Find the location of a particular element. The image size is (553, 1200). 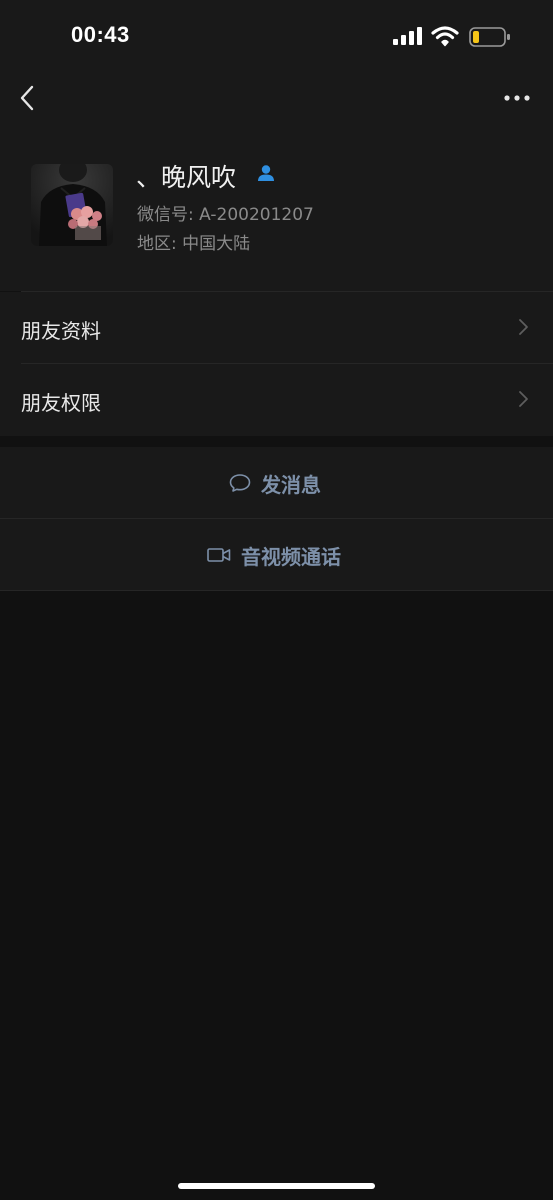

profile-header: 、晚风吹 微信号: A-200201207 地区: 中国大陆 is located at coordinates (276, 210).